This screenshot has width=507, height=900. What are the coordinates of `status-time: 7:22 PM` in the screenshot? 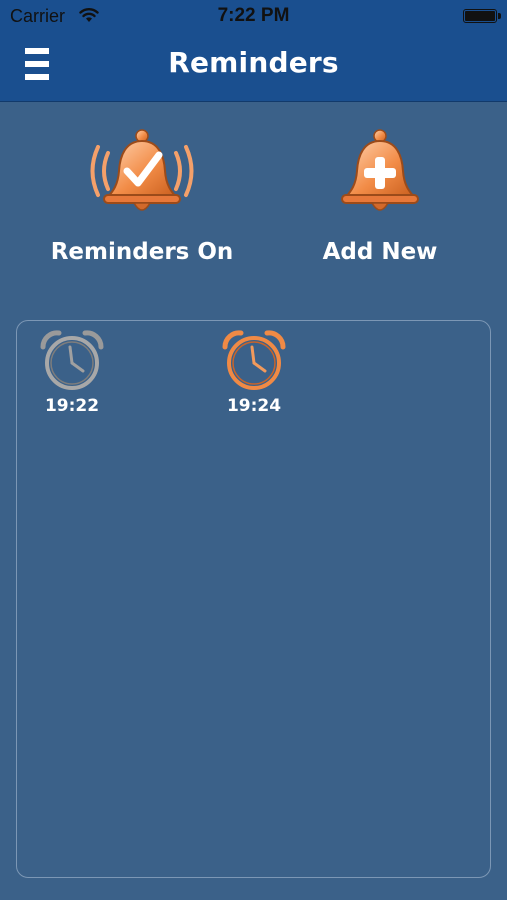 It's located at (253, 15).